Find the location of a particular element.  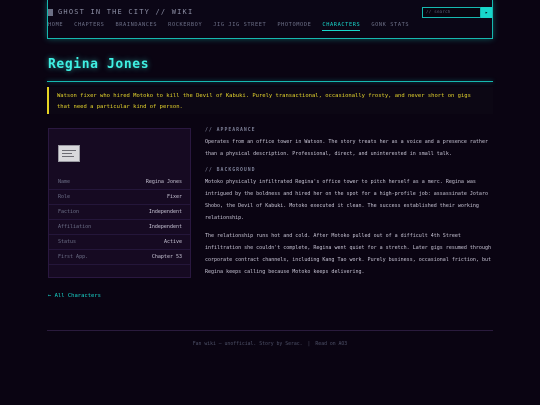

back-to-characters-link: ← All Characters is located at coordinates (74, 296).